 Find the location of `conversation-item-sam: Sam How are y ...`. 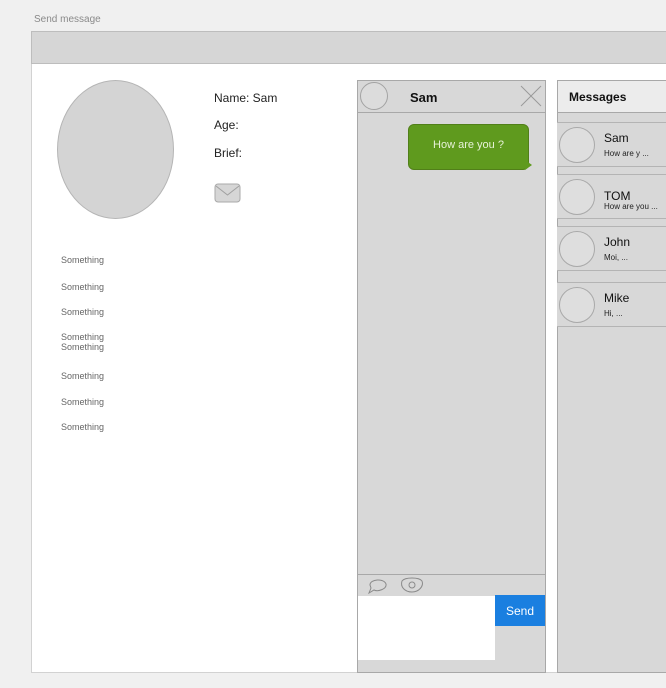

conversation-item-sam: Sam How are y ... is located at coordinates (611, 144).